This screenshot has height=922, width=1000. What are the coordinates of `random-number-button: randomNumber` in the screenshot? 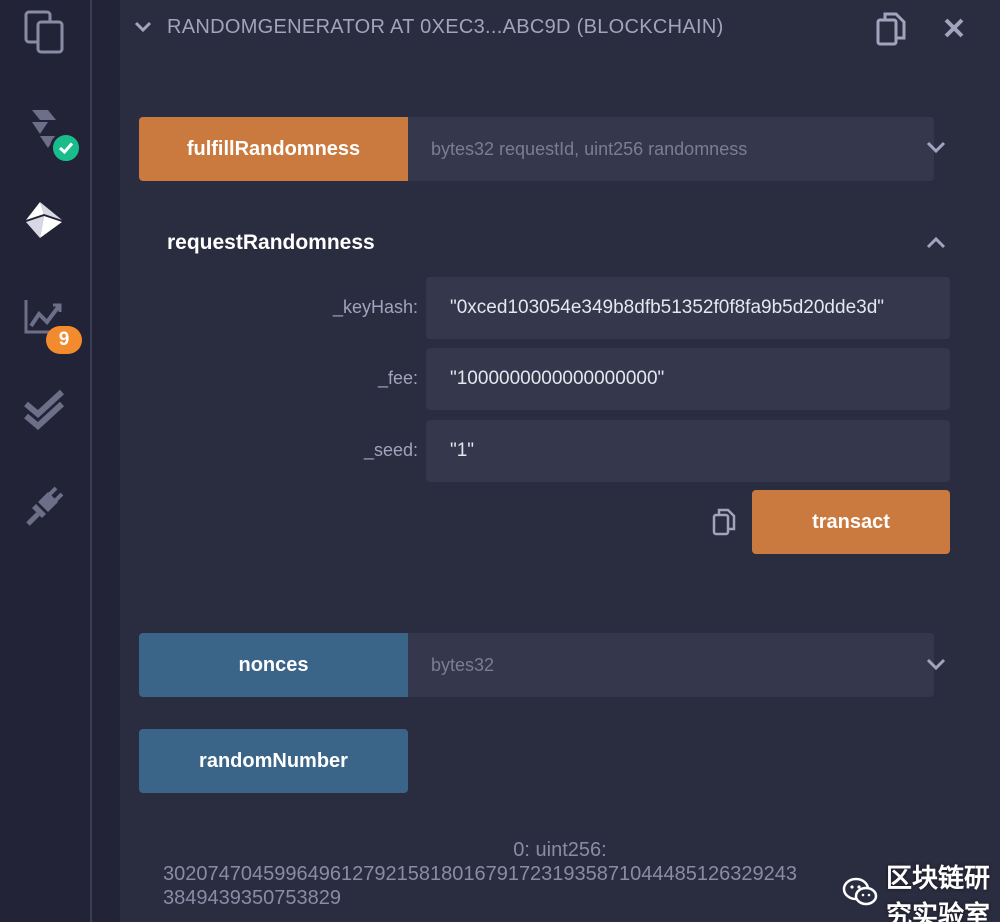 It's located at (273, 761).